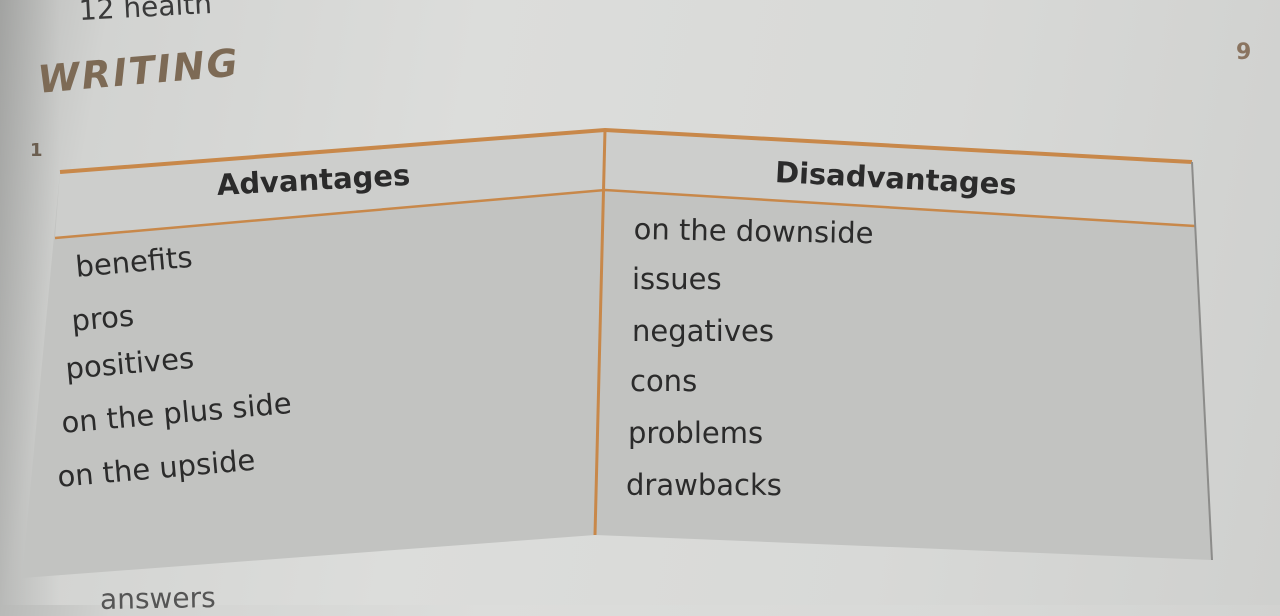  I want to click on disadvantage-item: problems, so click(696, 433).